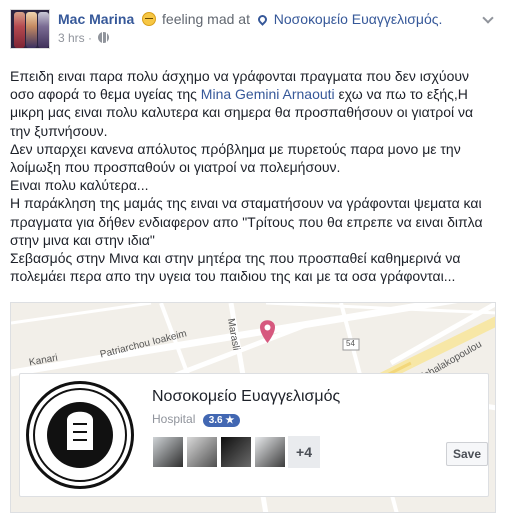 The height and width of the screenshot is (517, 506). I want to click on save-button: Save, so click(467, 454).